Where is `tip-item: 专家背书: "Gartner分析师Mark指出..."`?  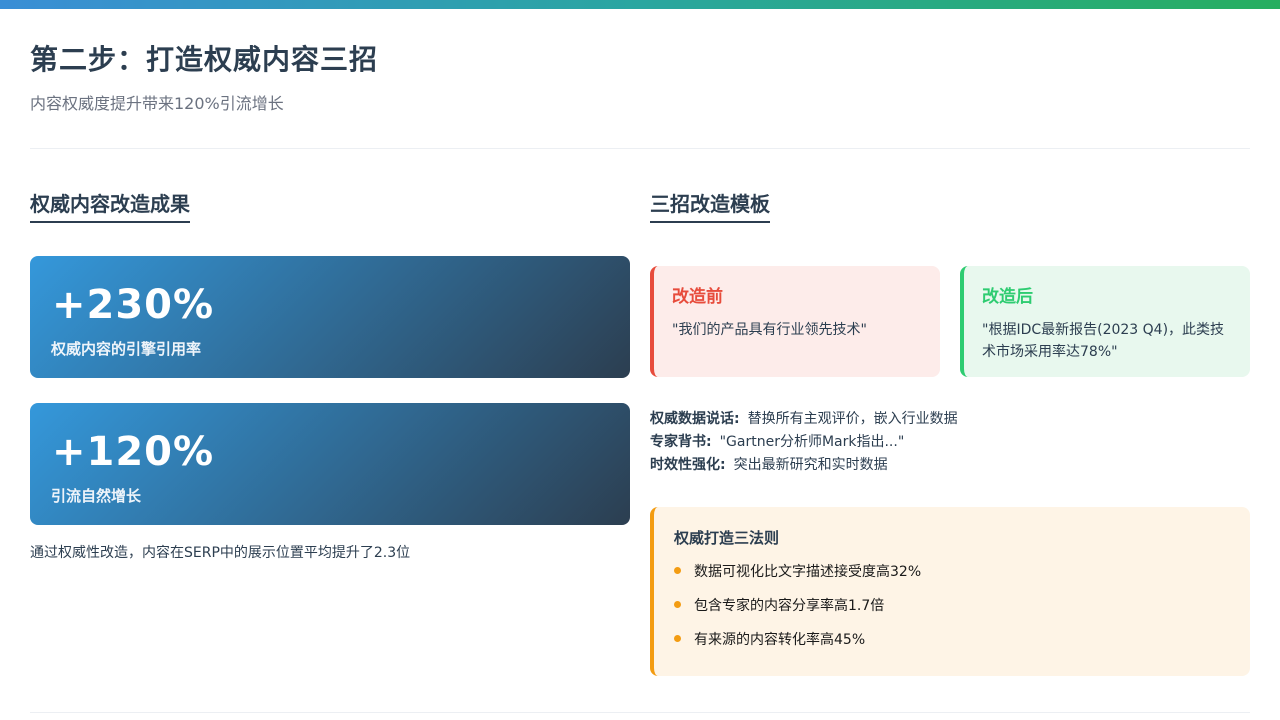 tip-item: 专家背书: "Gartner分析师Mark指出..." is located at coordinates (804, 442).